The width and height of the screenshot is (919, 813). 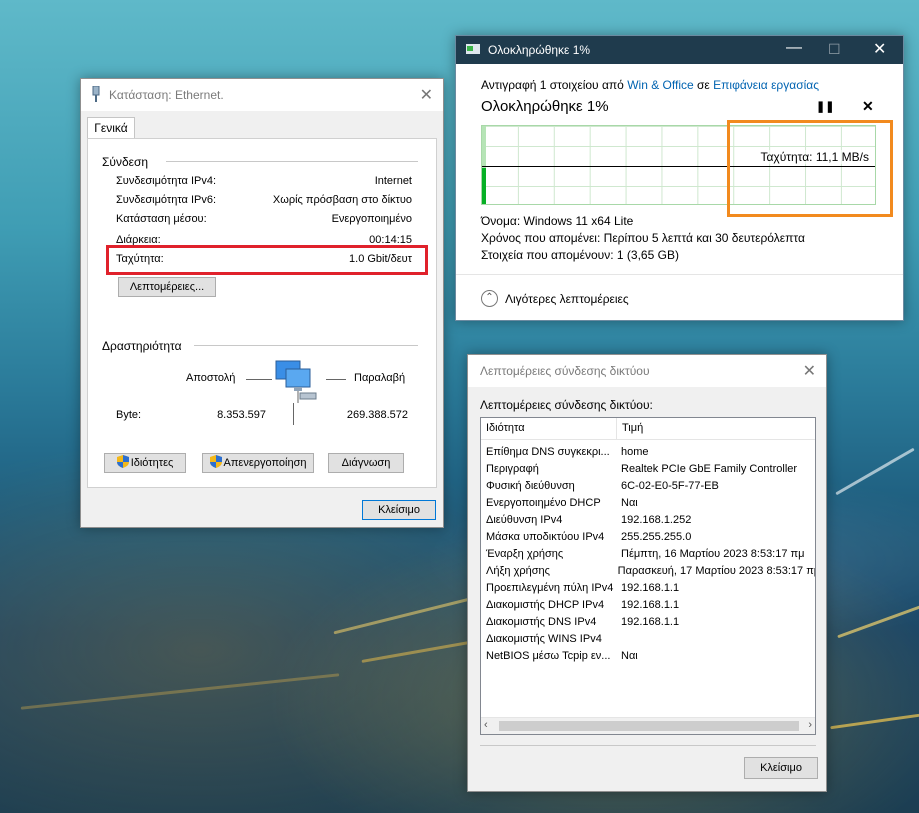 What do you see at coordinates (541, 238) in the screenshot?
I see `time-label: Χρόνος που απομένει:` at bounding box center [541, 238].